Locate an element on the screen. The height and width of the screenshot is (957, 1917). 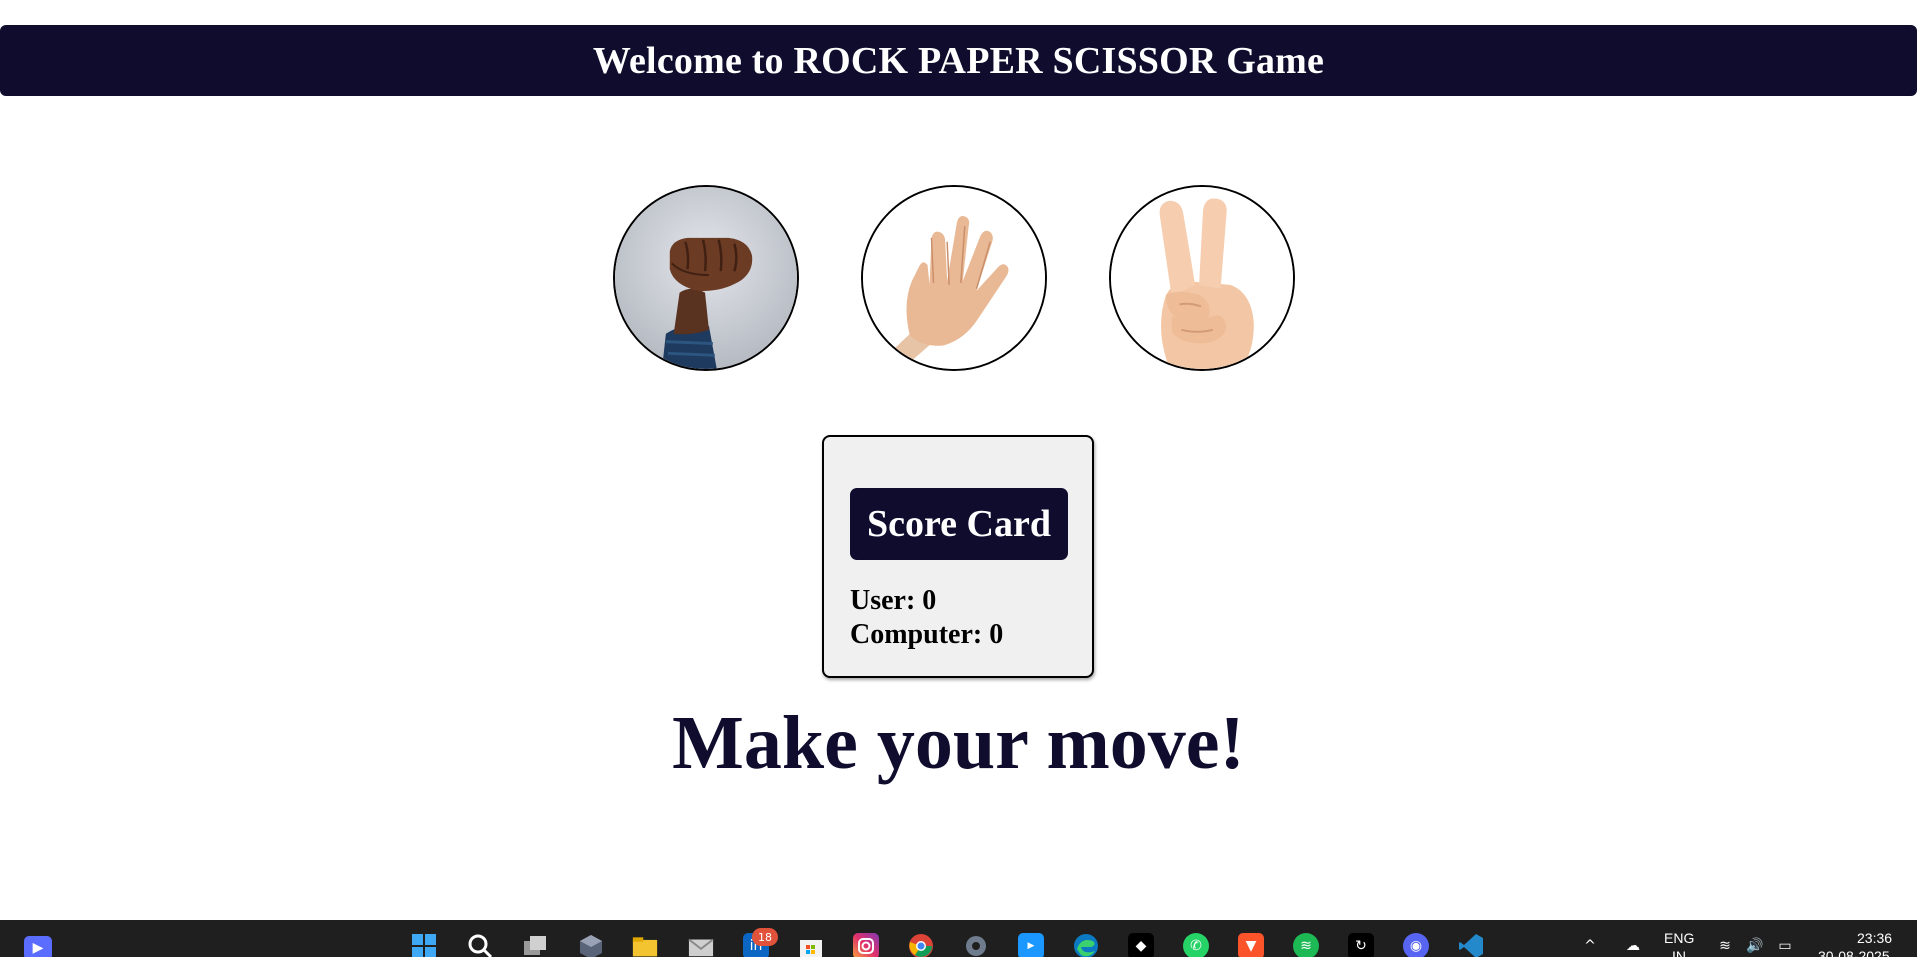
search-icon is located at coordinates (480, 945).